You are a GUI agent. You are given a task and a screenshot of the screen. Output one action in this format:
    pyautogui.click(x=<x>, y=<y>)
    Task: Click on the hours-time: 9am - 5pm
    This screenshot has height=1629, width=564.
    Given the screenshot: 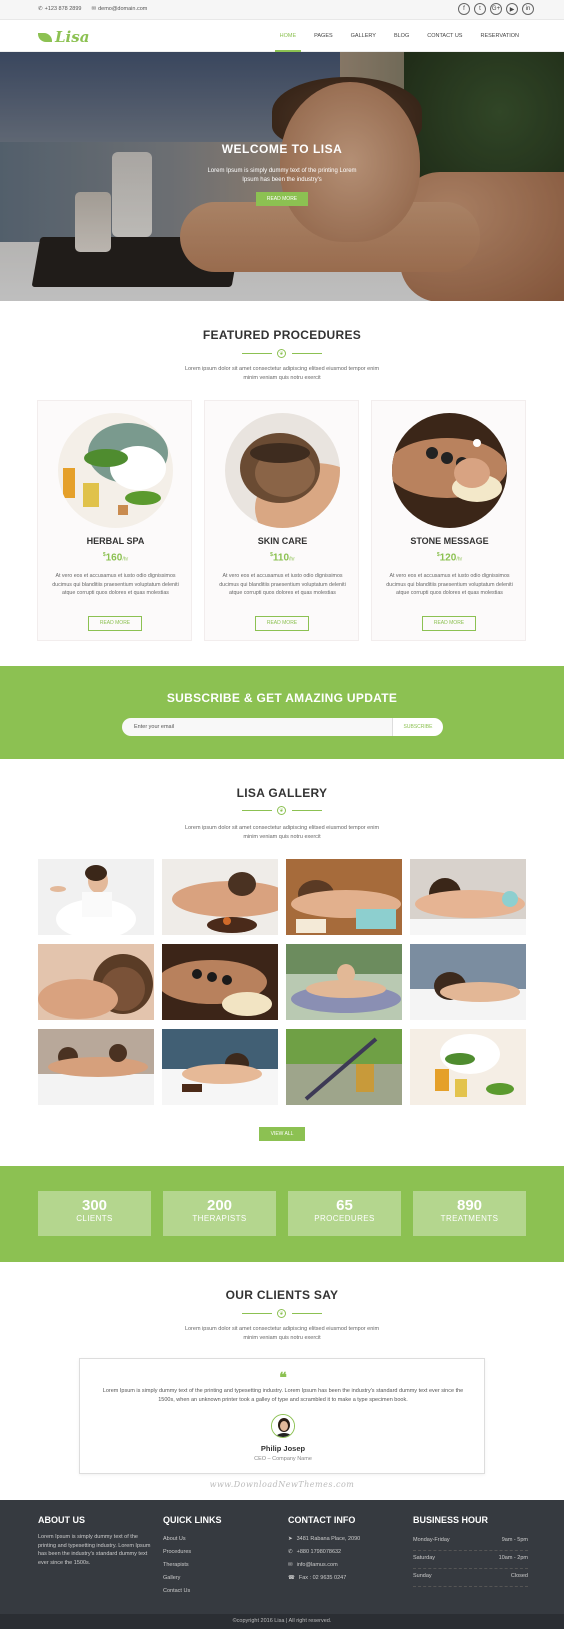 What is the action you would take?
    pyautogui.click(x=514, y=1540)
    